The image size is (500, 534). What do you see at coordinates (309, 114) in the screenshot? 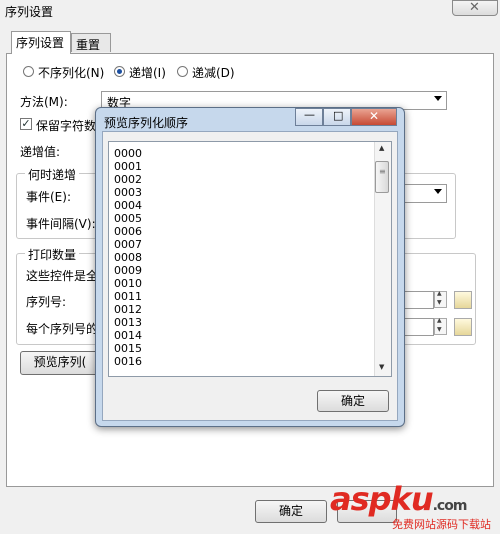
I see `minimize-icon: —` at bounding box center [309, 114].